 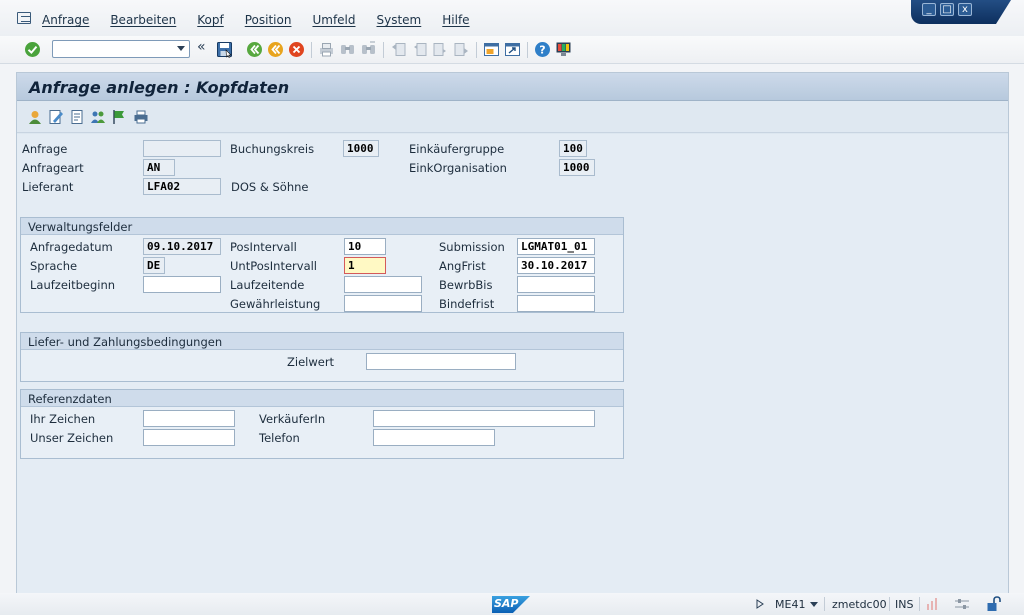 I want to click on anfrageart-field: AN, so click(x=159, y=167).